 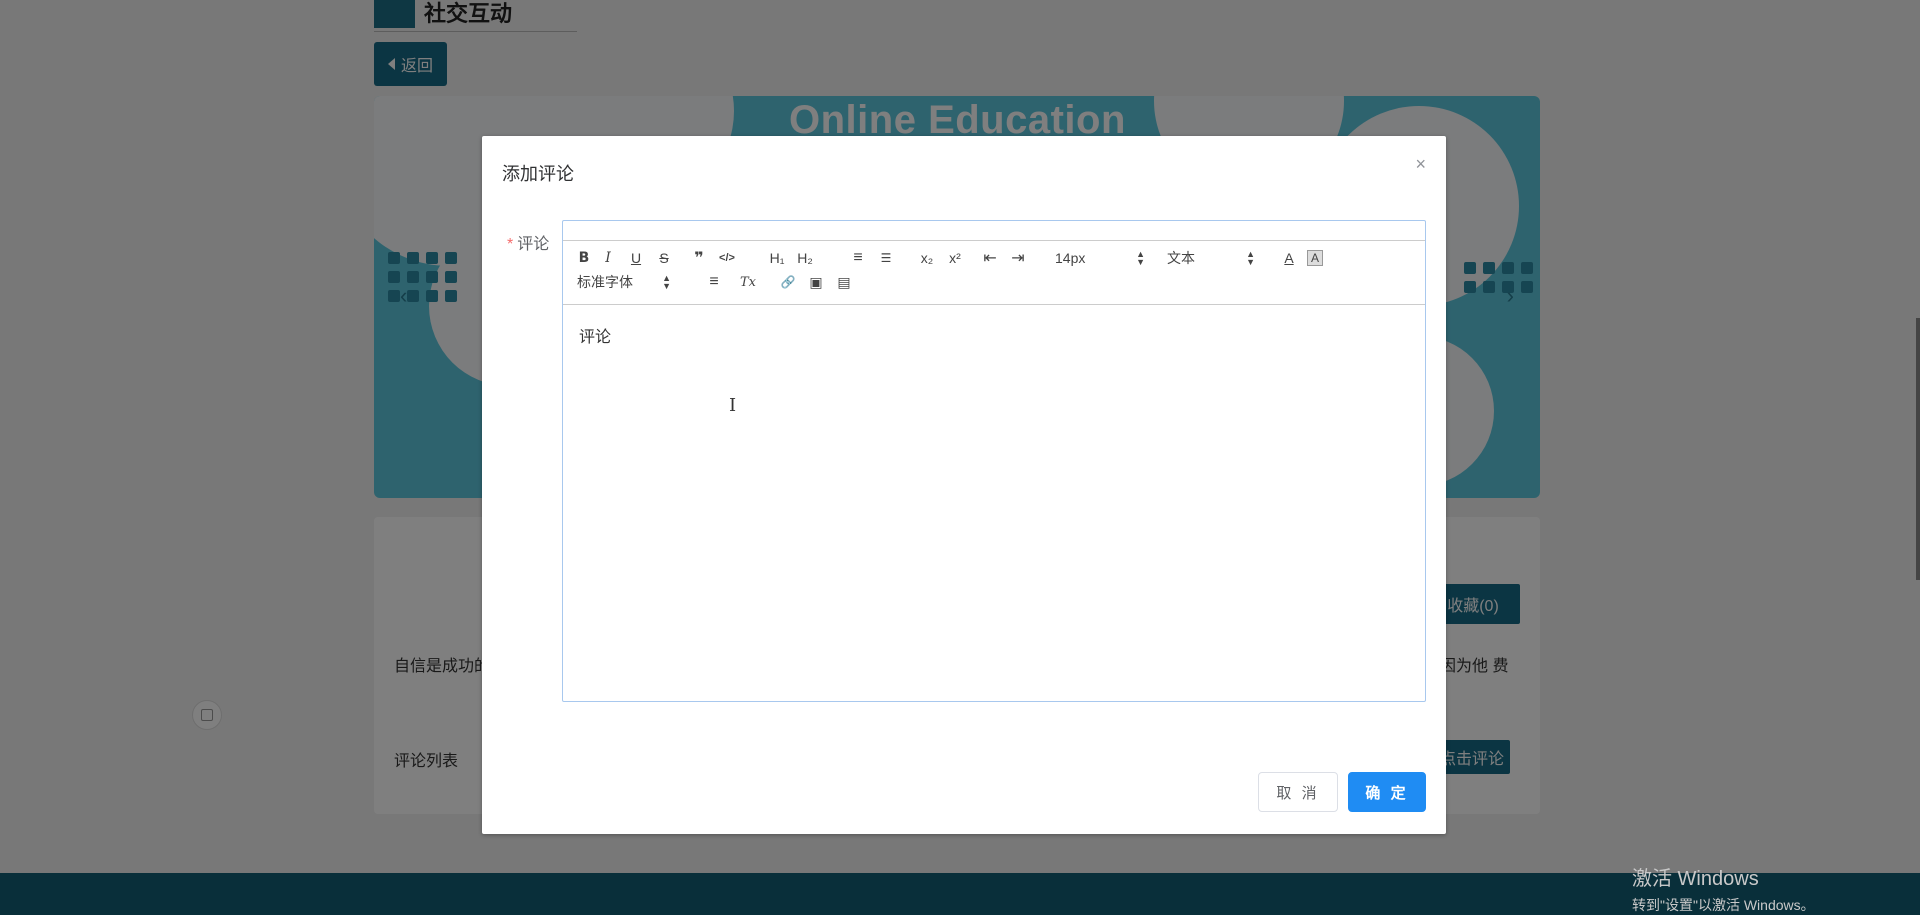 I want to click on editor-top-input, so click(x=994, y=231).